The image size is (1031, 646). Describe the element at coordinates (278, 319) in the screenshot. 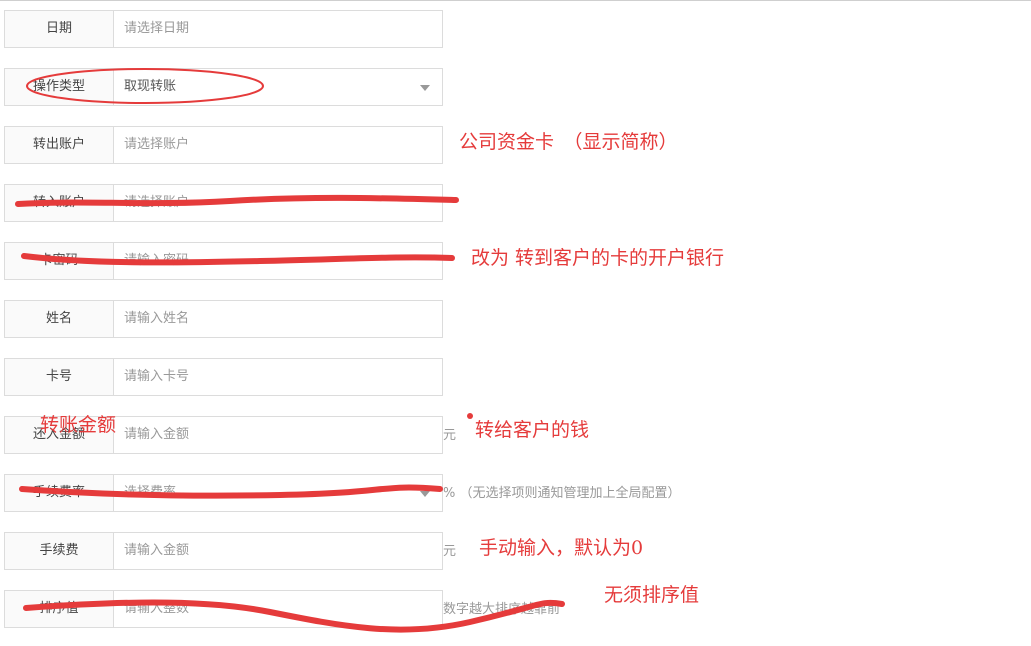

I see `name-input: 请输入姓名` at that location.